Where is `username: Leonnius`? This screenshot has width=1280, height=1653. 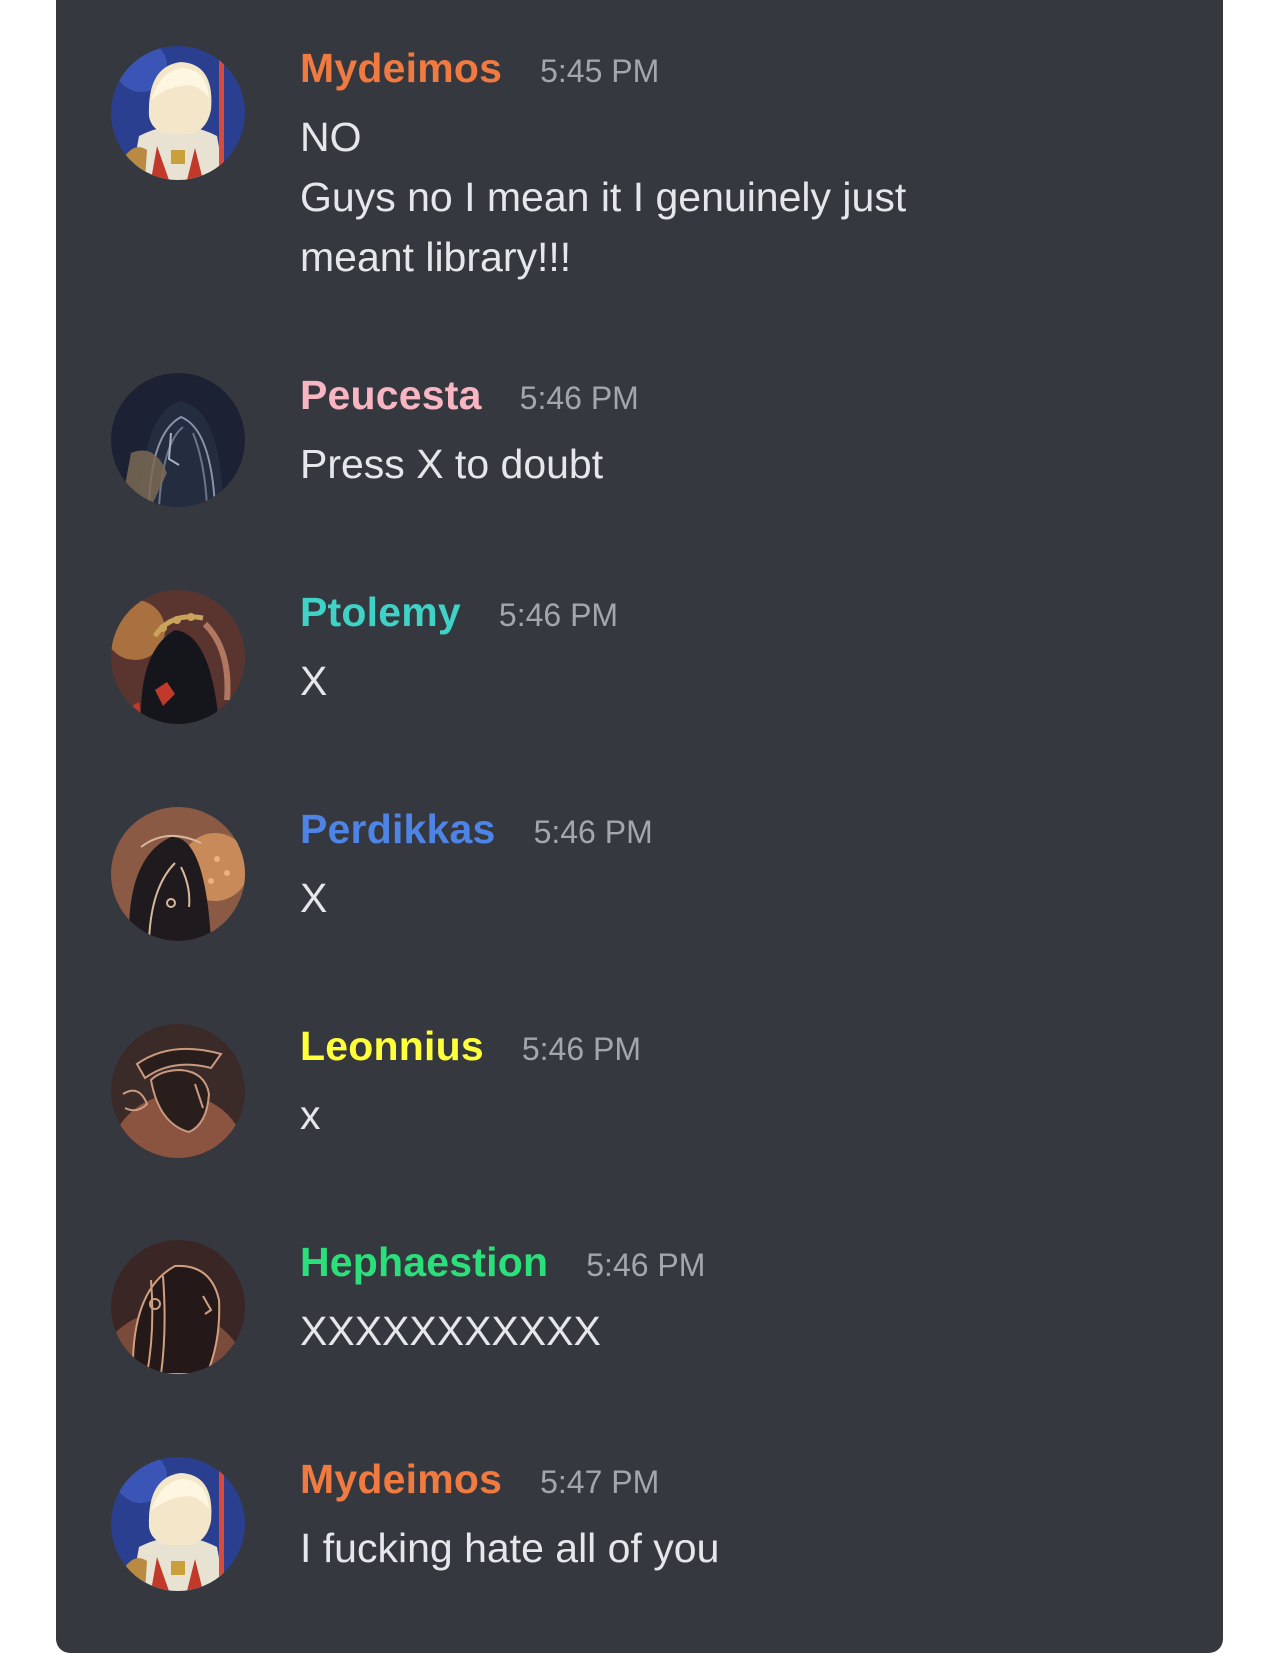
username: Leonnius is located at coordinates (392, 1046).